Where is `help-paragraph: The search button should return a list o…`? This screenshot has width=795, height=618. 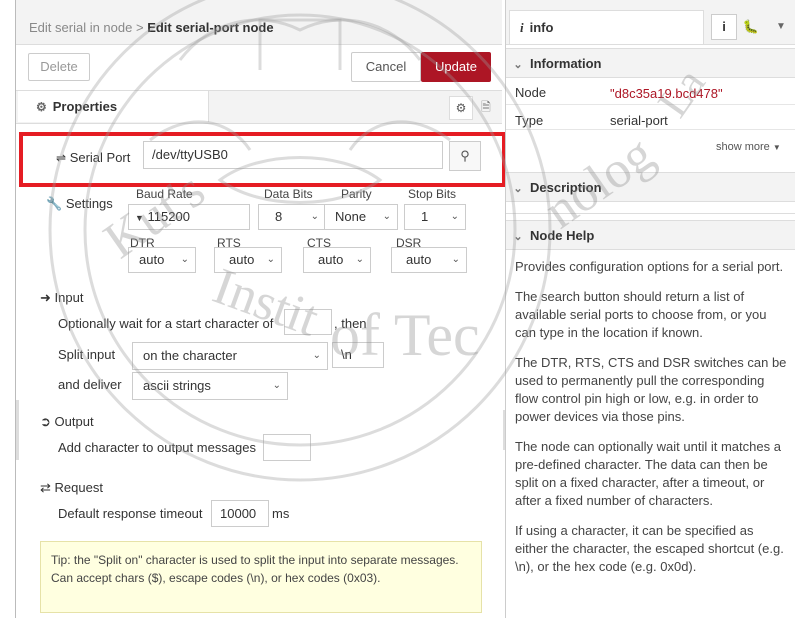 help-paragraph: The search button should return a list o… is located at coordinates (641, 314).